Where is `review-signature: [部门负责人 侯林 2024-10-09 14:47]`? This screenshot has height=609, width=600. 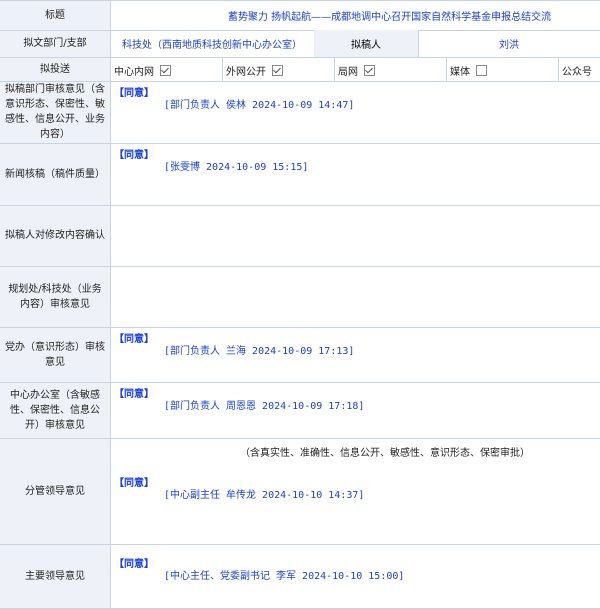
review-signature: [部门负责人 侯林 2024-10-09 14:47] is located at coordinates (259, 105).